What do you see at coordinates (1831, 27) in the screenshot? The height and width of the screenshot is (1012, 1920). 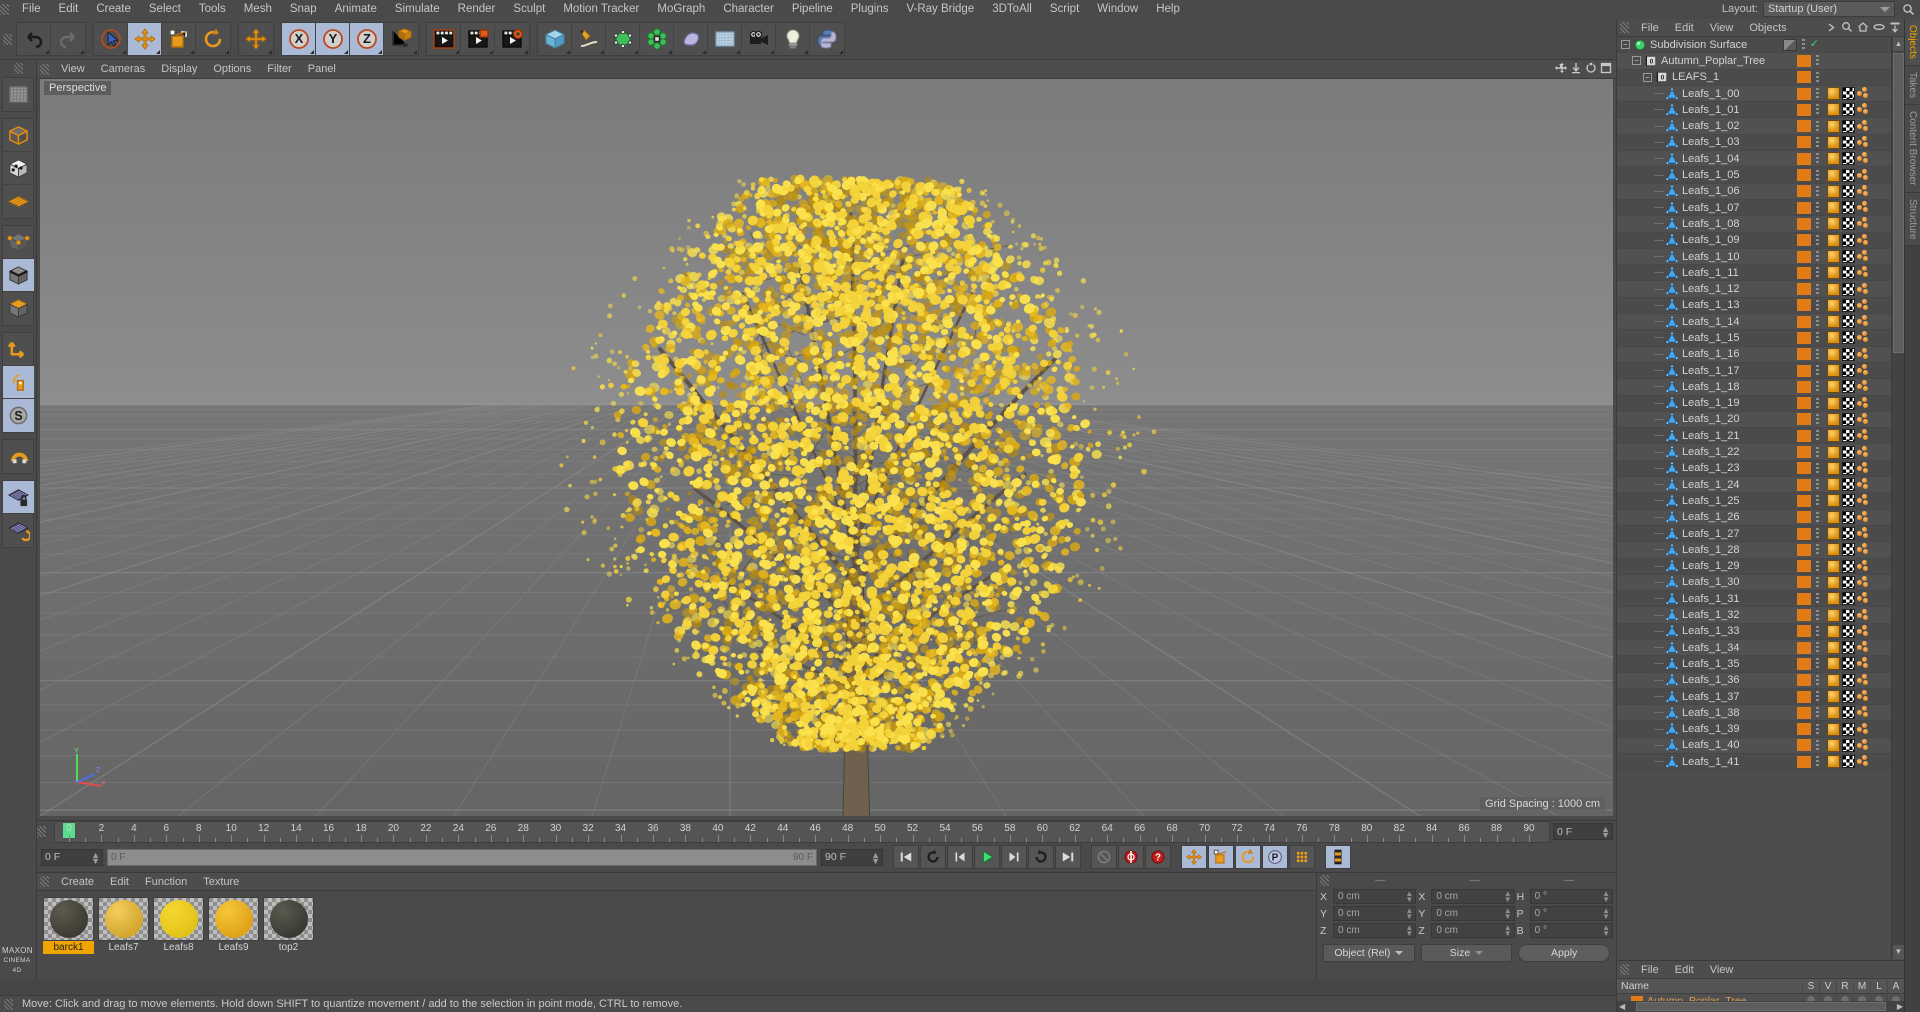 I see `more-icon` at bounding box center [1831, 27].